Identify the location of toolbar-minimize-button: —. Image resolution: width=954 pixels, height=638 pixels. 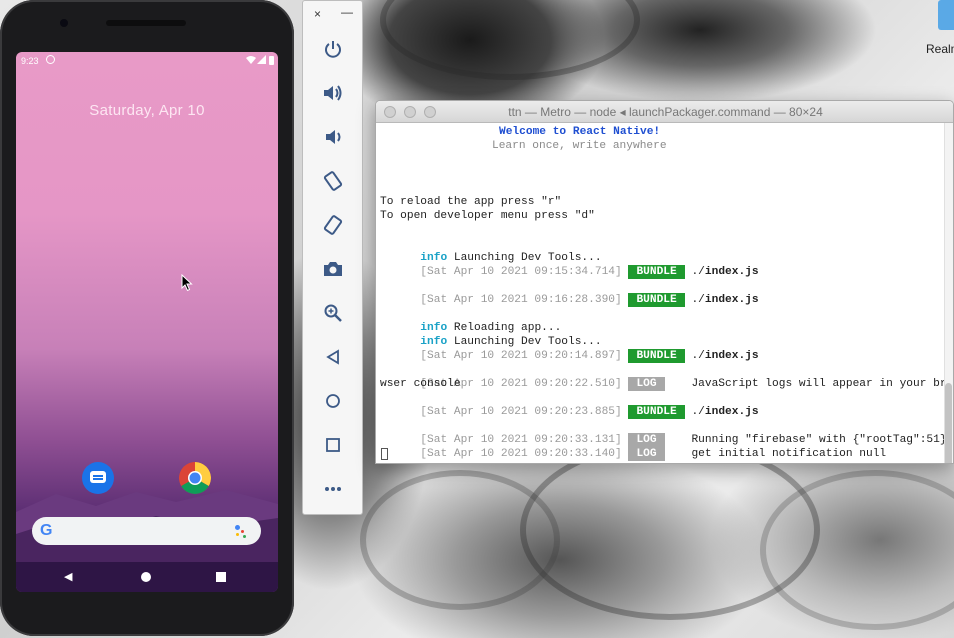
(347, 12).